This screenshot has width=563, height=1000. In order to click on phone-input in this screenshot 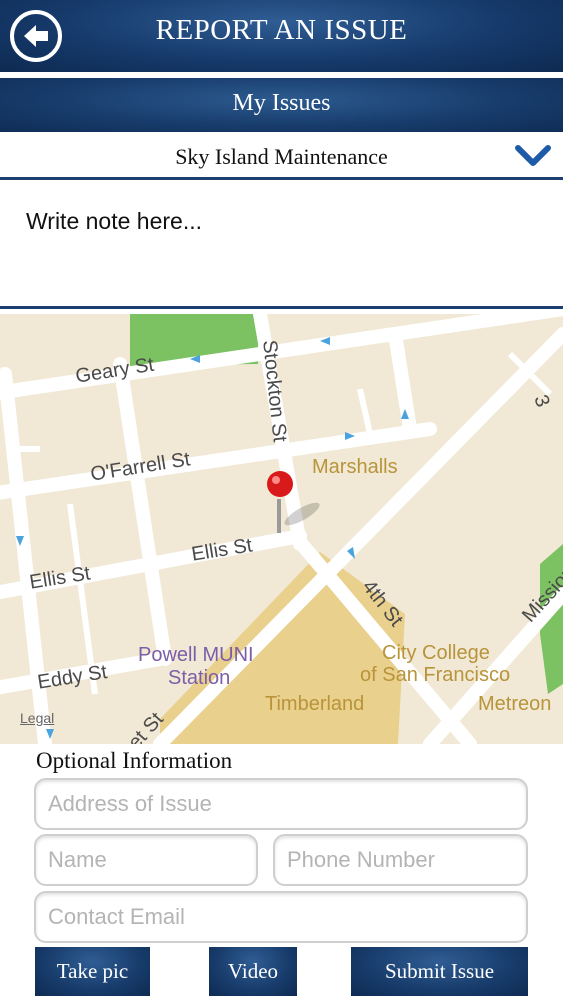, I will do `click(400, 860)`.